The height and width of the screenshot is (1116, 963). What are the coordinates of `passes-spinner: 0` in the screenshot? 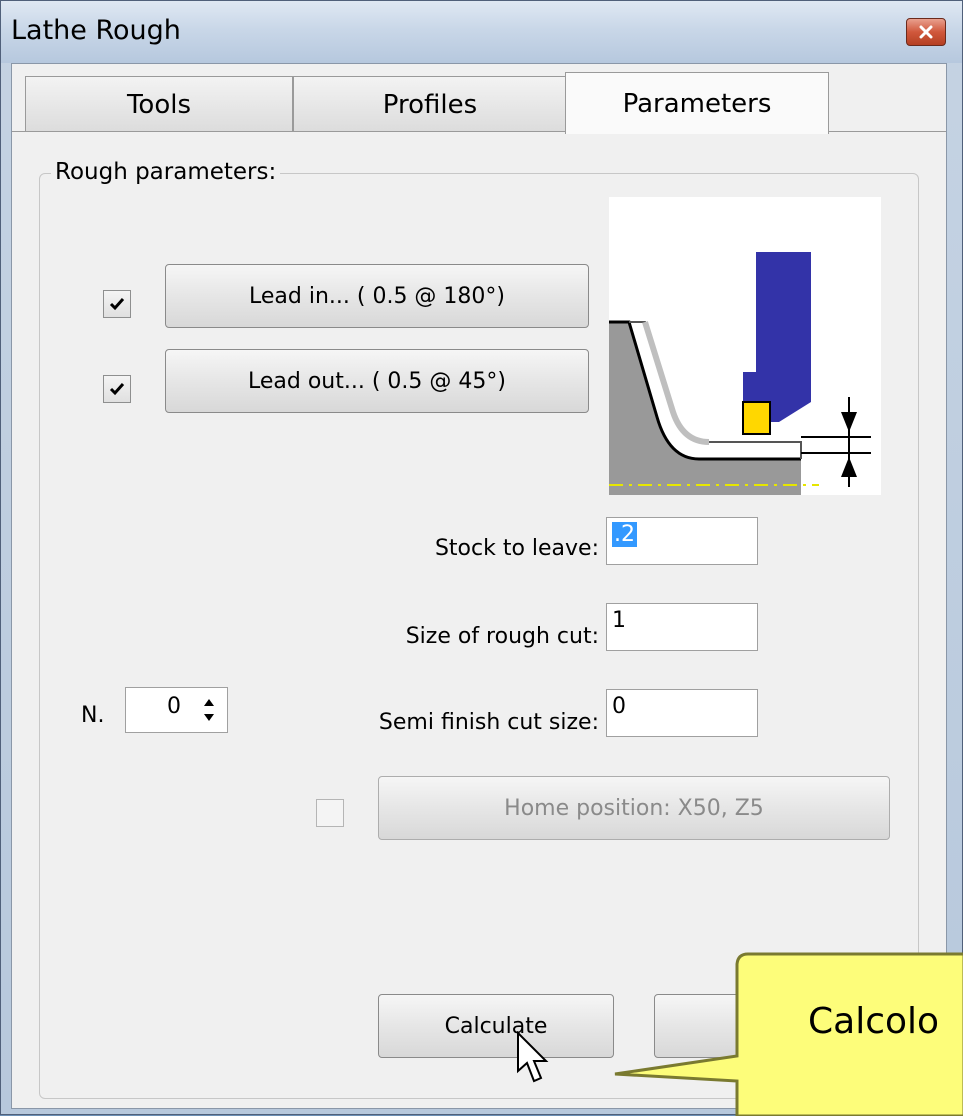 It's located at (176, 710).